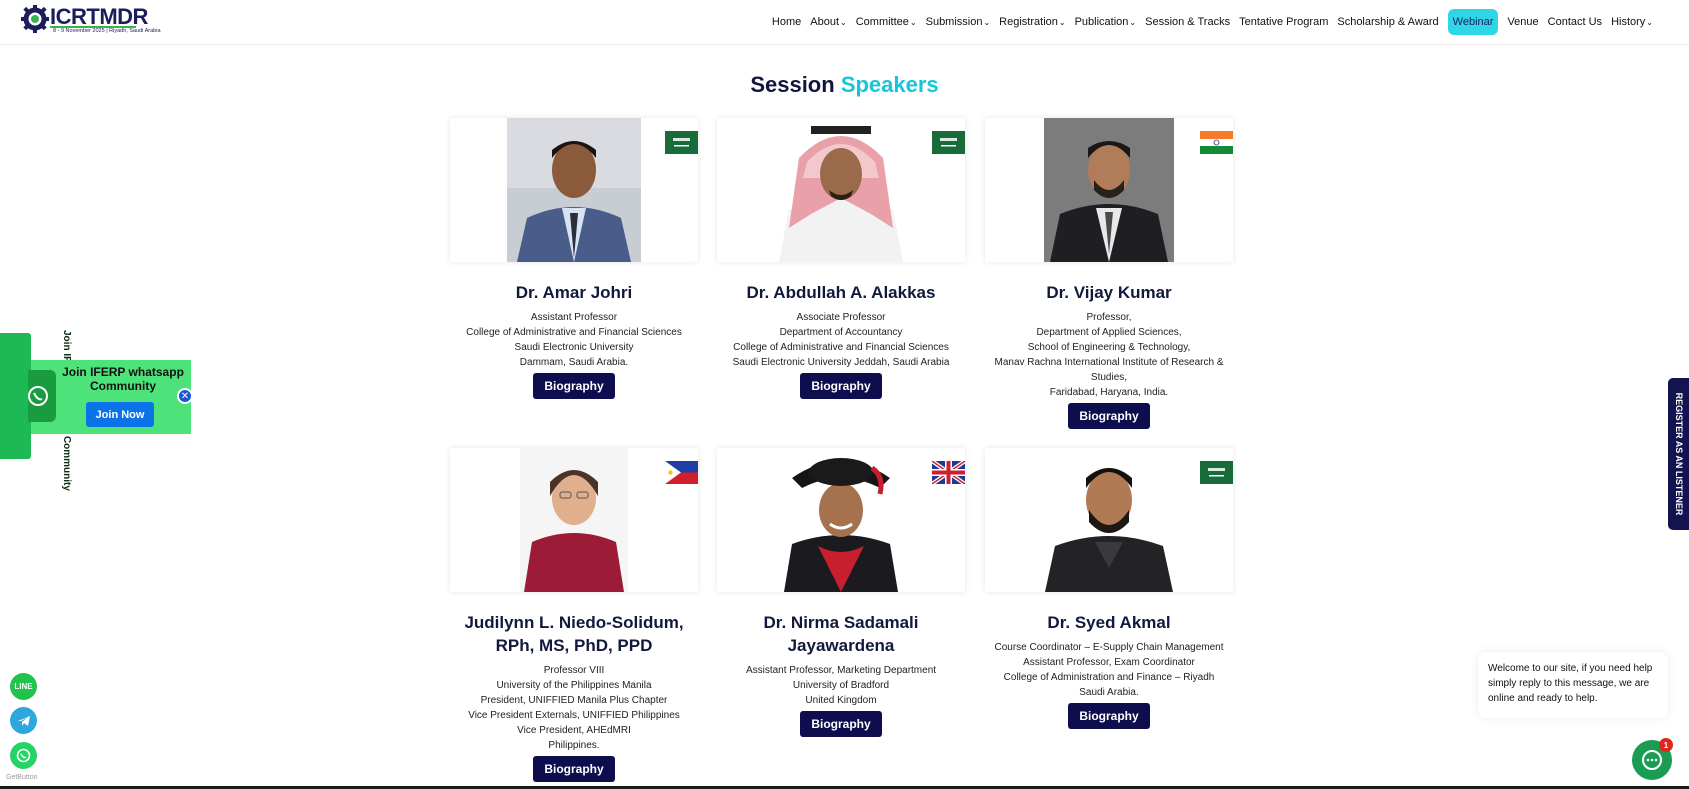 This screenshot has width=1689, height=789. I want to click on detail-line: University of Bradford, so click(841, 685).